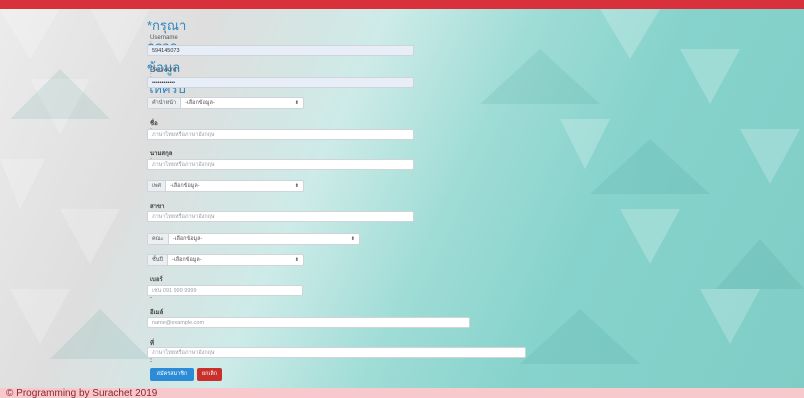 The image size is (804, 398). What do you see at coordinates (185, 186) in the screenshot?
I see `gender-value: -เลือกข้อมูล-` at bounding box center [185, 186].